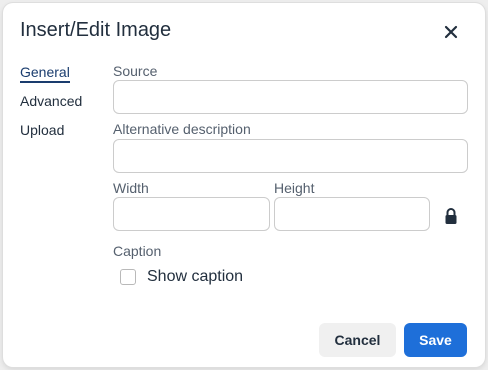 This screenshot has height=370, width=488. What do you see at coordinates (294, 188) in the screenshot?
I see `height-label: Height` at bounding box center [294, 188].